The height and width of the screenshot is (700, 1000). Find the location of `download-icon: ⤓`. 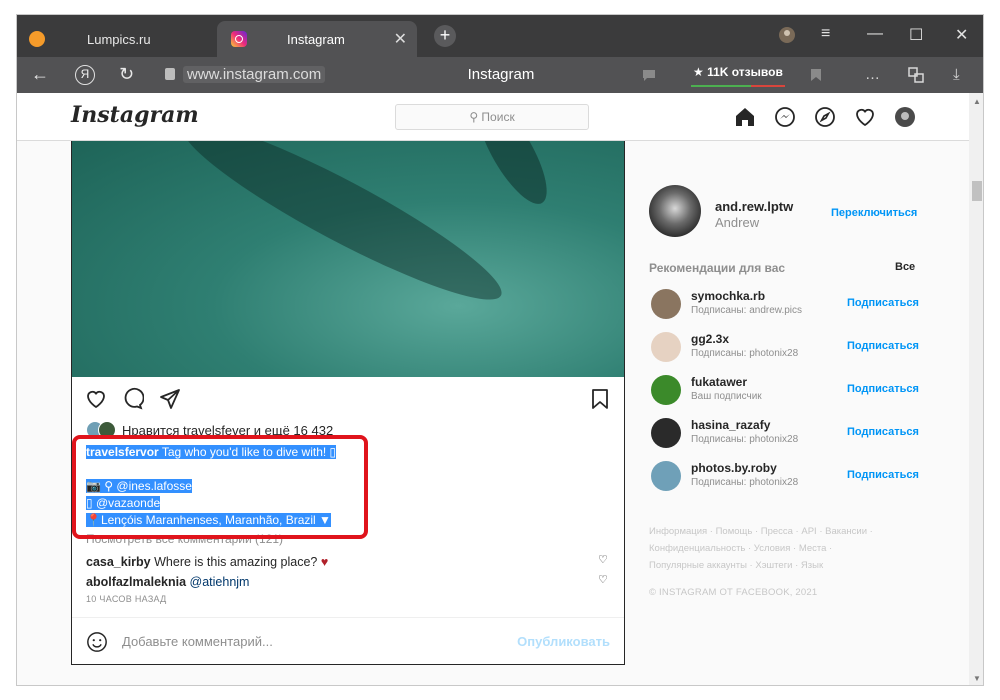

download-icon: ⤓ is located at coordinates (956, 74).